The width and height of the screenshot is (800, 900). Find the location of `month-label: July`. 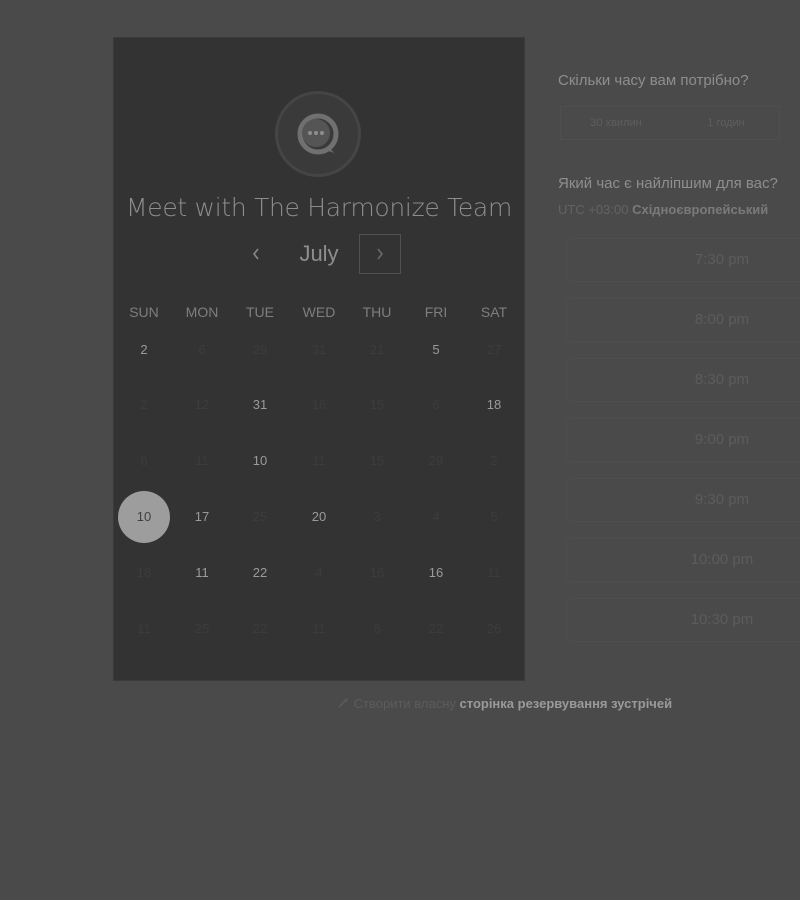

month-label: July is located at coordinates (319, 253).